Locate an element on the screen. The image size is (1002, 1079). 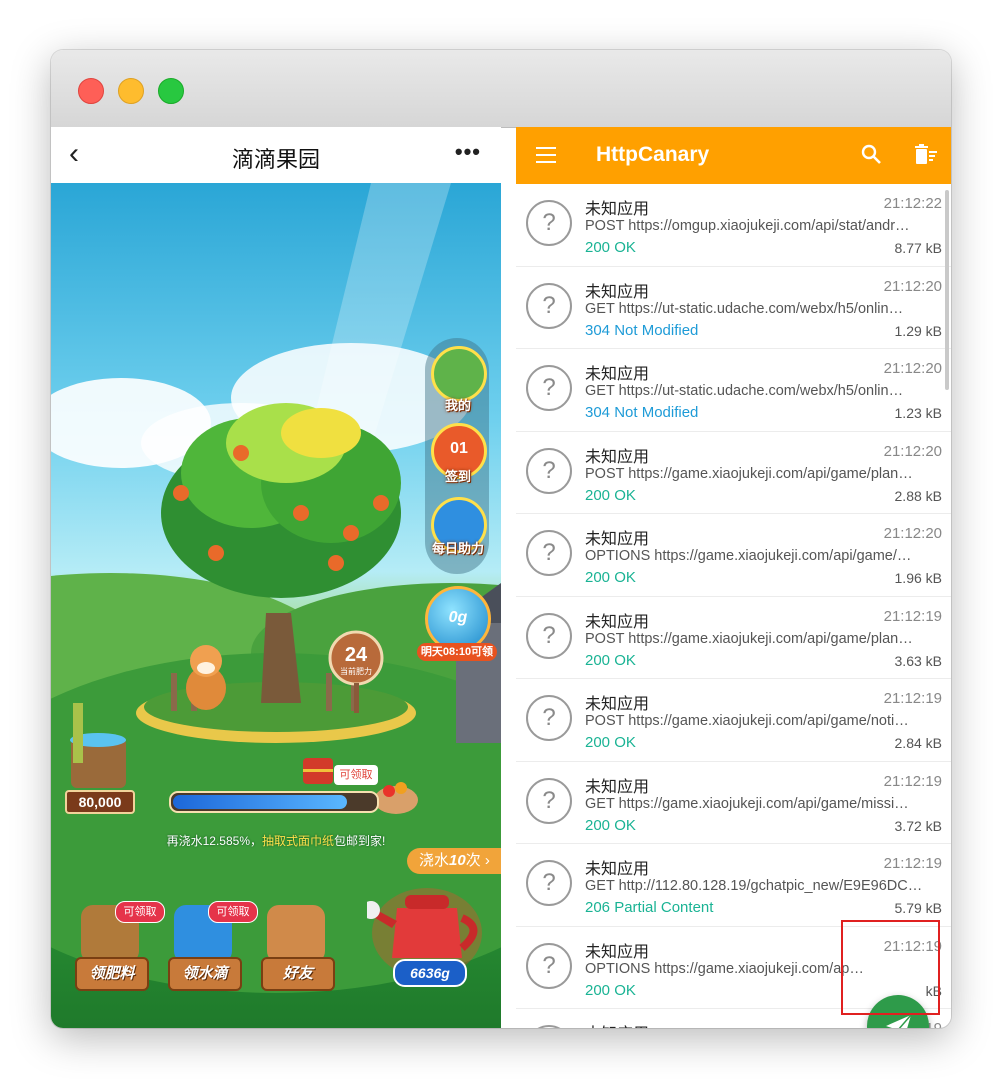
highlight-box is located at coordinates (890, 967).